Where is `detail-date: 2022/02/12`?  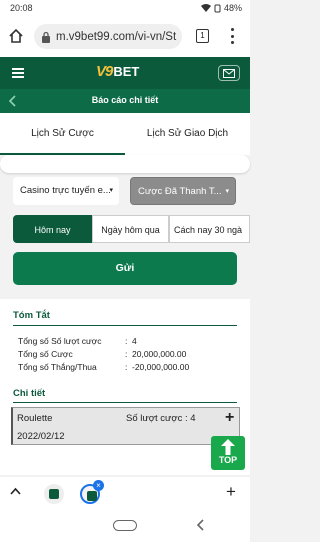 detail-date: 2022/02/12 is located at coordinates (41, 436).